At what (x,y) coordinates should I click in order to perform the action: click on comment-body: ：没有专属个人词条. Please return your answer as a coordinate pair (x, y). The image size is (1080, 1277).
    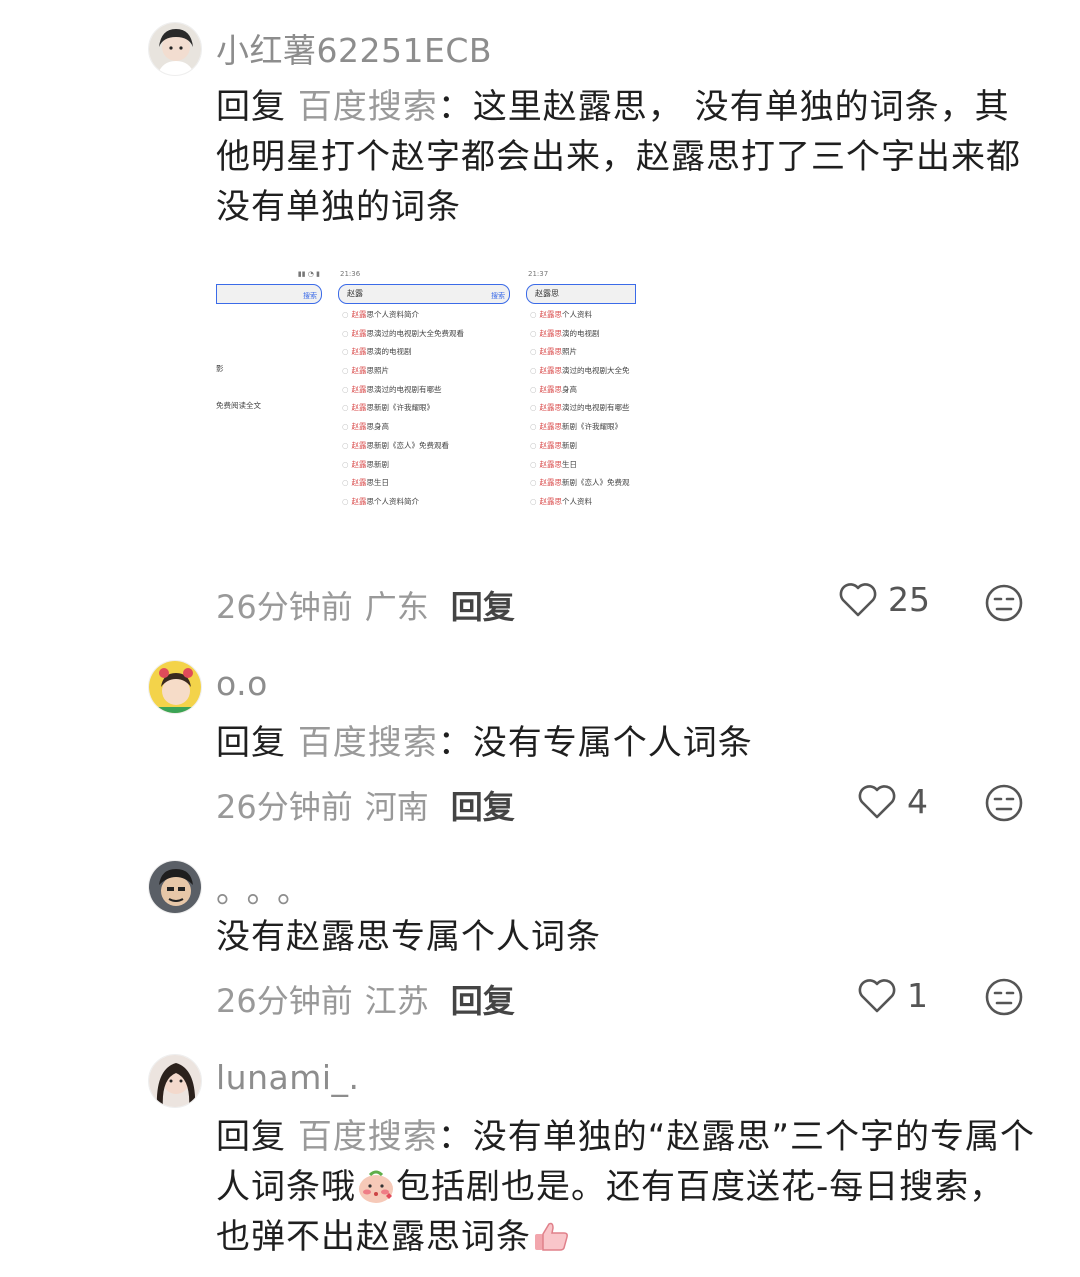
    Looking at the image, I should click on (595, 743).